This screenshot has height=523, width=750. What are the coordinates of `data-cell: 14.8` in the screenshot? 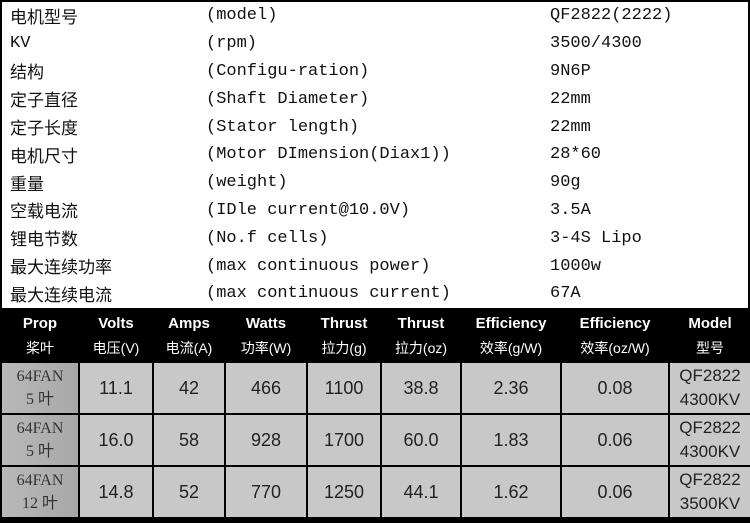 It's located at (116, 492).